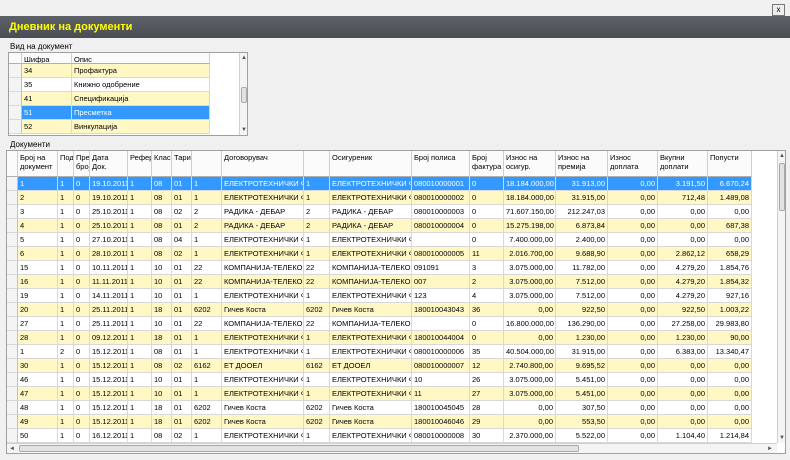 This screenshot has height=460, width=790. What do you see at coordinates (141, 58) in the screenshot?
I see `column-header-description: Опис` at bounding box center [141, 58].